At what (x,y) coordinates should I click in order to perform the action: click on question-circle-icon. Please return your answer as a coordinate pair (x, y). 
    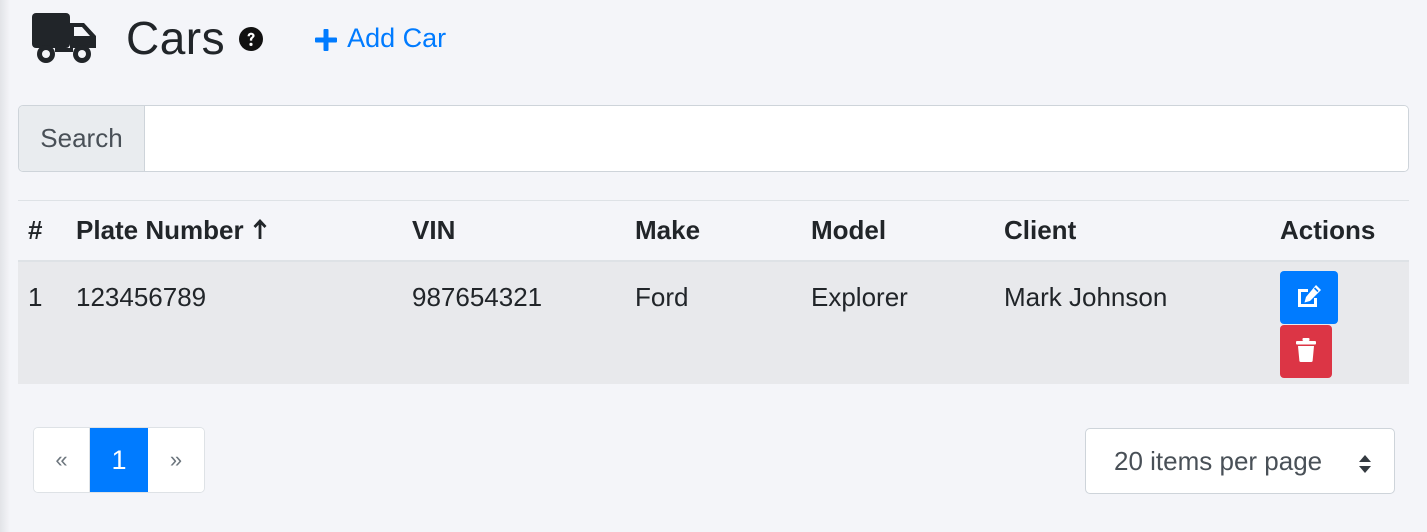
    Looking at the image, I should click on (251, 39).